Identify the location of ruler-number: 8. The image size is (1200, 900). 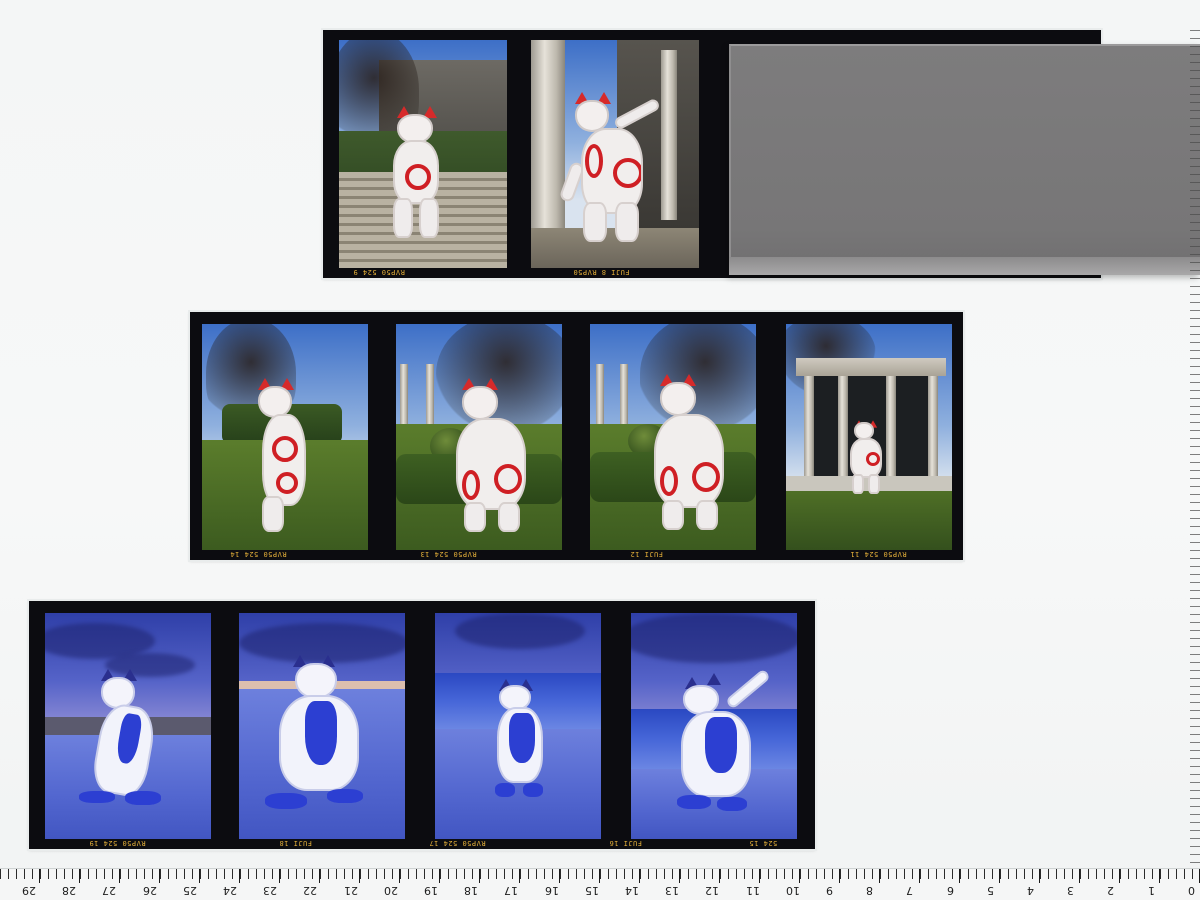
(870, 890).